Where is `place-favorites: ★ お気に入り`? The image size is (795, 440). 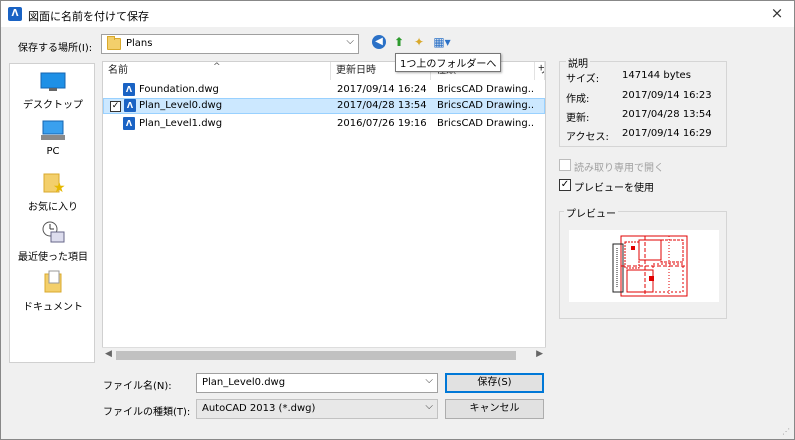 place-favorites: ★ お気に入り is located at coordinates (53, 191).